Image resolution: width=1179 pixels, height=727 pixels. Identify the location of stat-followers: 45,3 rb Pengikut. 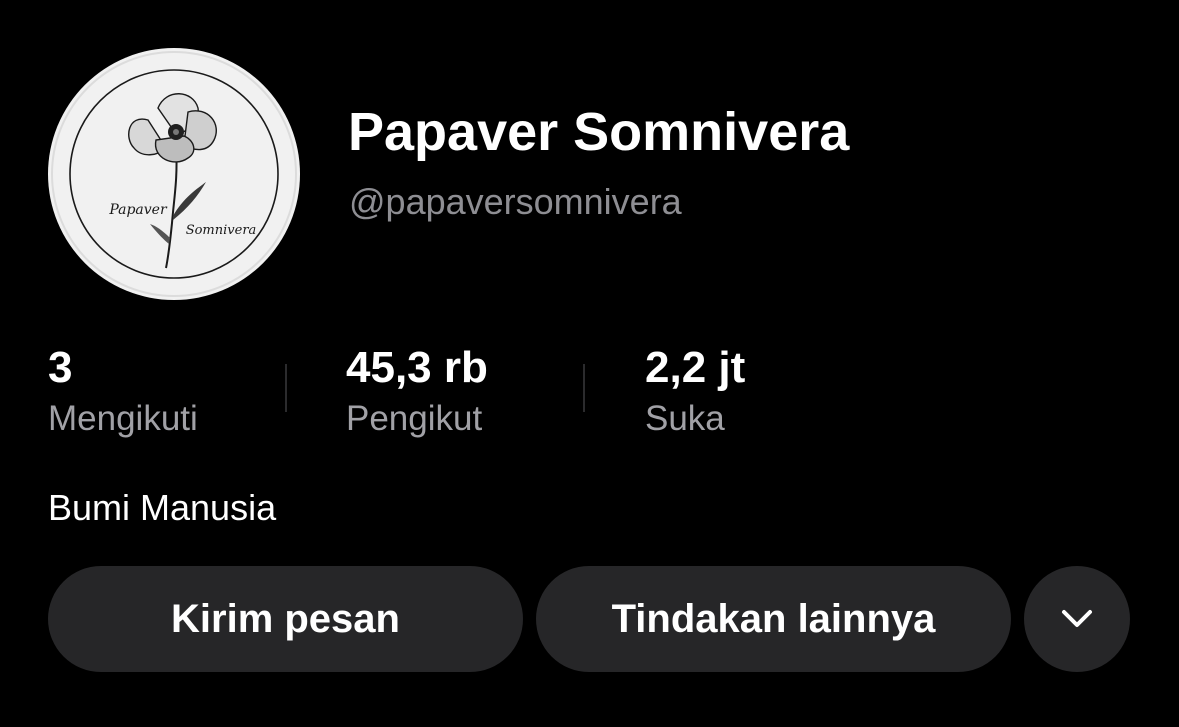
(417, 391).